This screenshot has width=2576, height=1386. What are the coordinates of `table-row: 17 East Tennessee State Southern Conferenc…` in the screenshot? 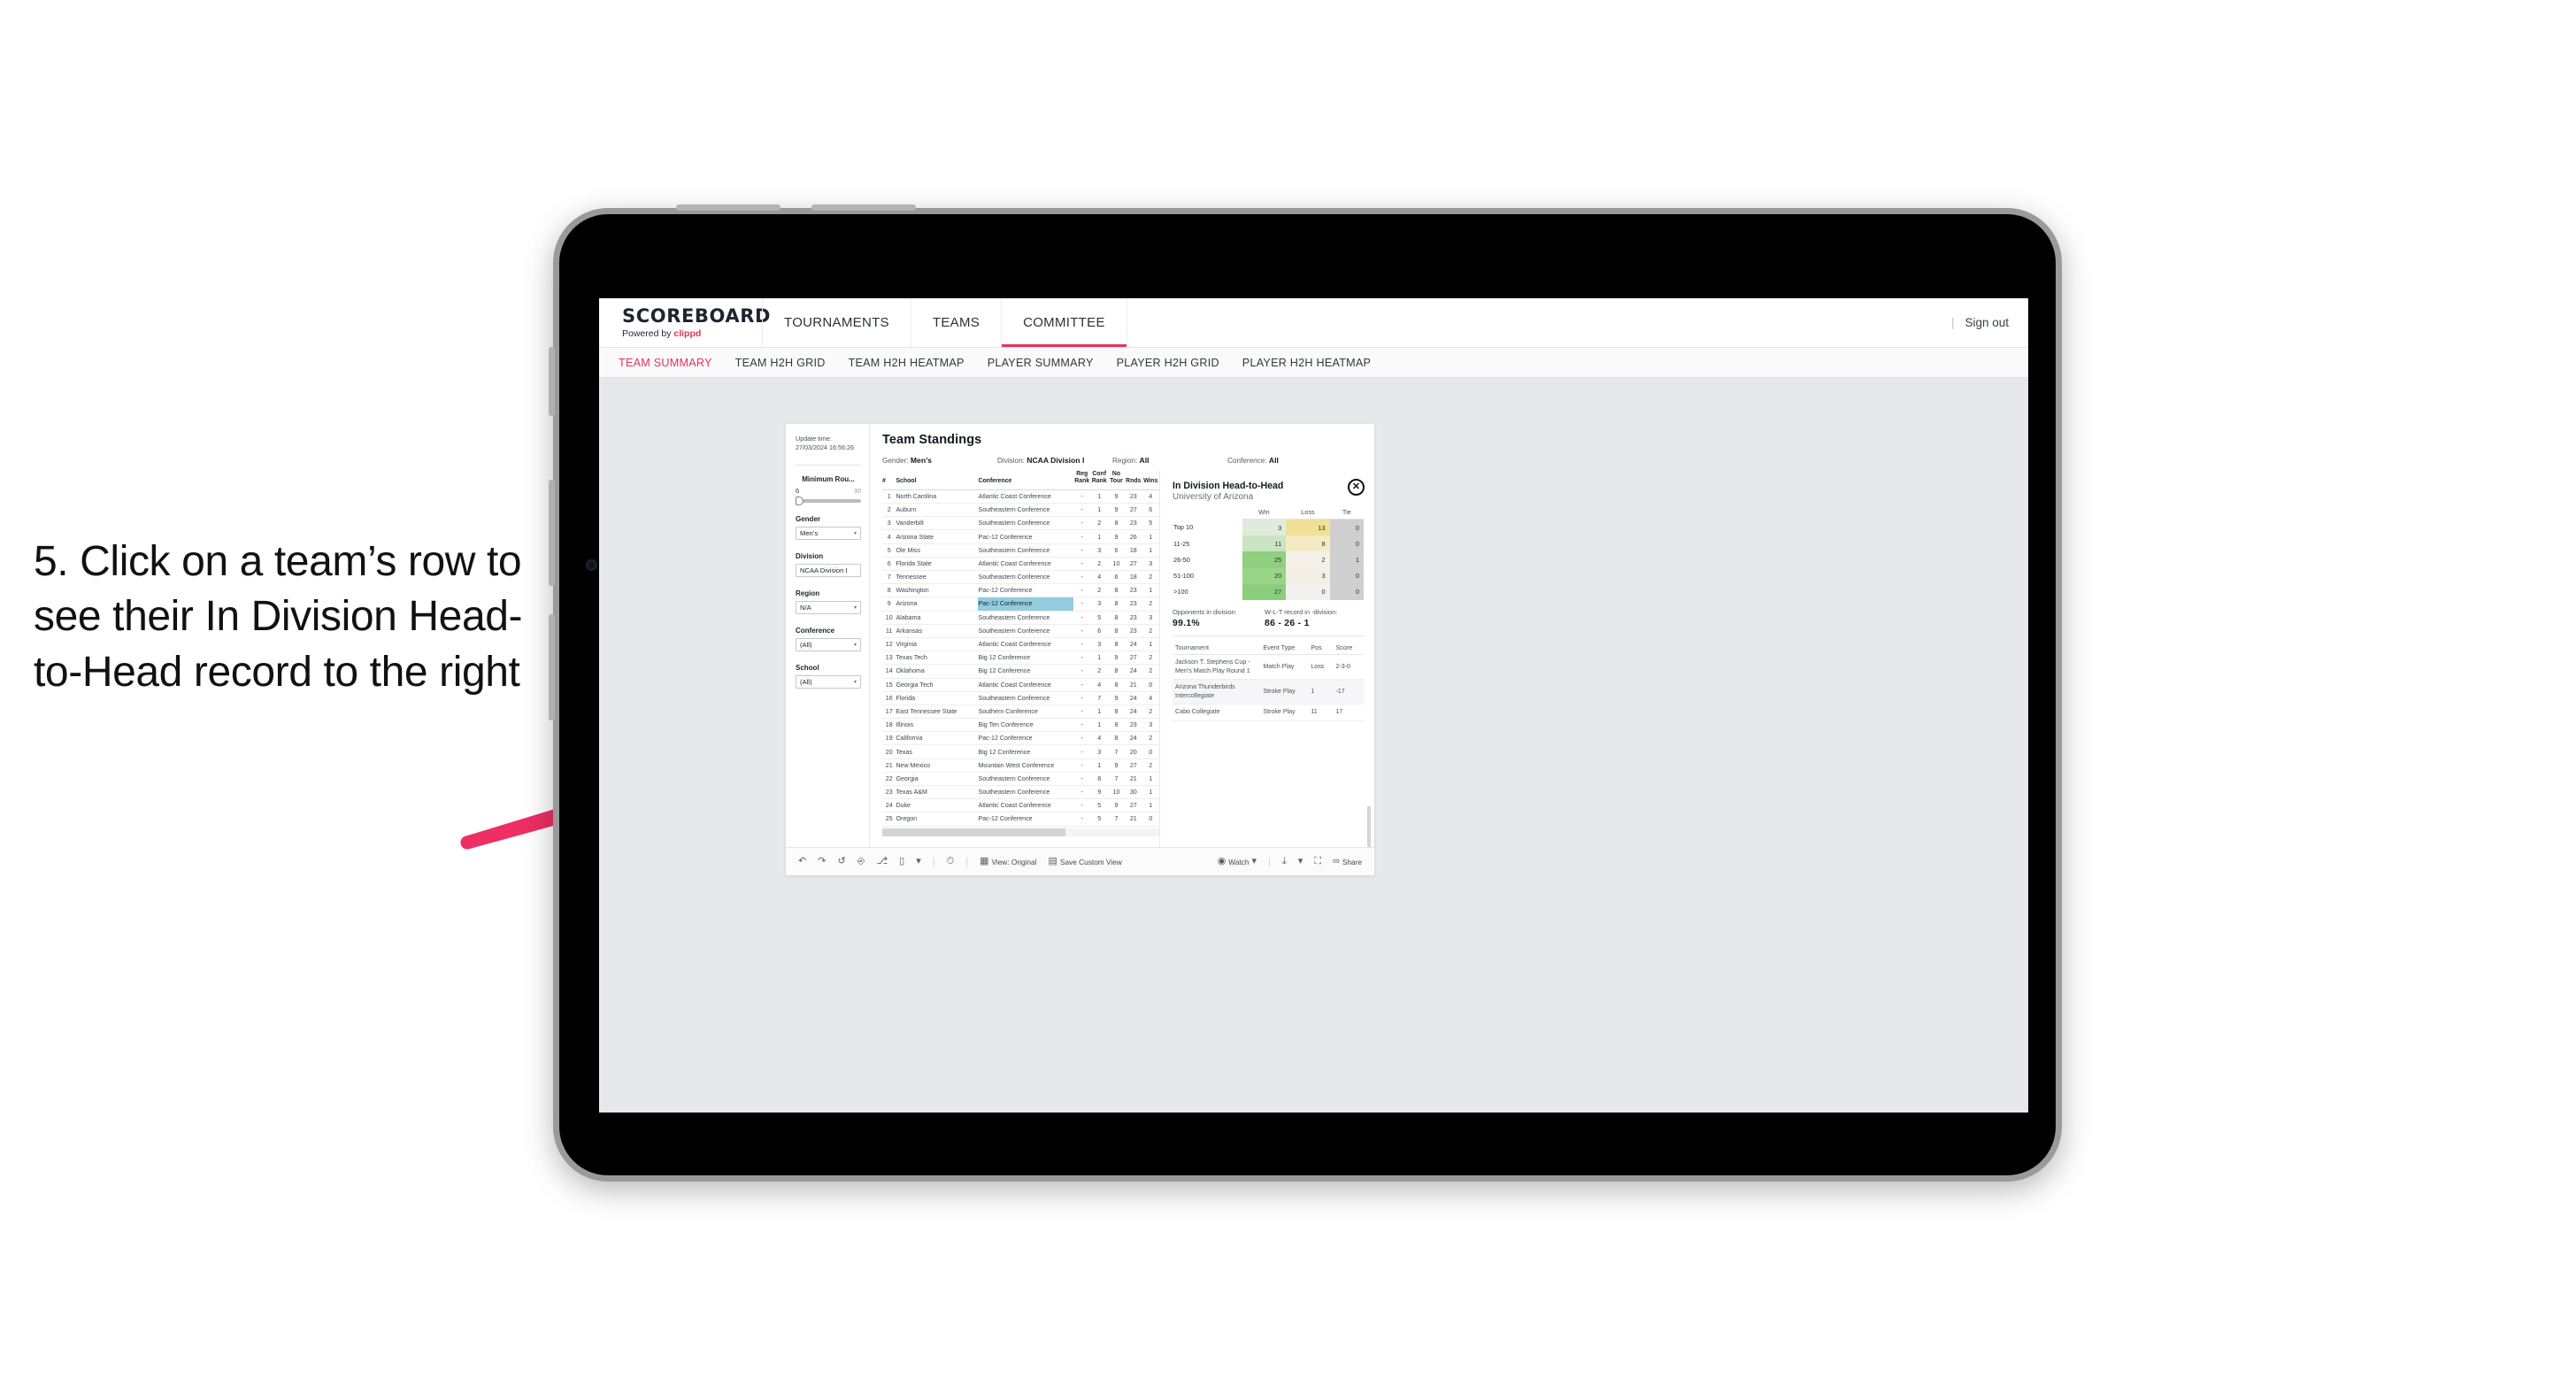 It's located at (1020, 712).